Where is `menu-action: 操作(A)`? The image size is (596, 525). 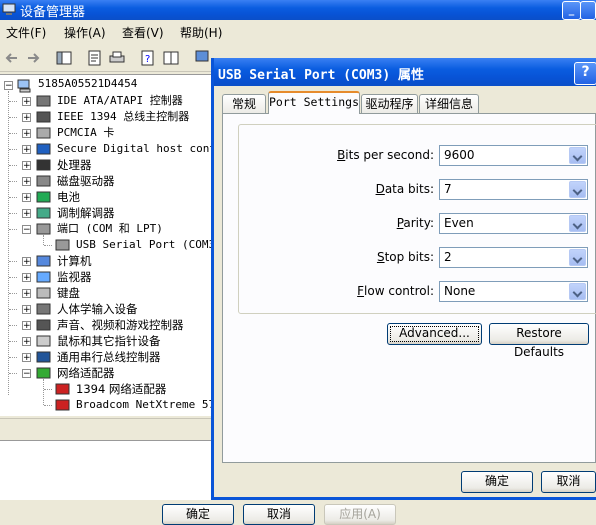
menu-action: 操作(A) is located at coordinates (85, 32).